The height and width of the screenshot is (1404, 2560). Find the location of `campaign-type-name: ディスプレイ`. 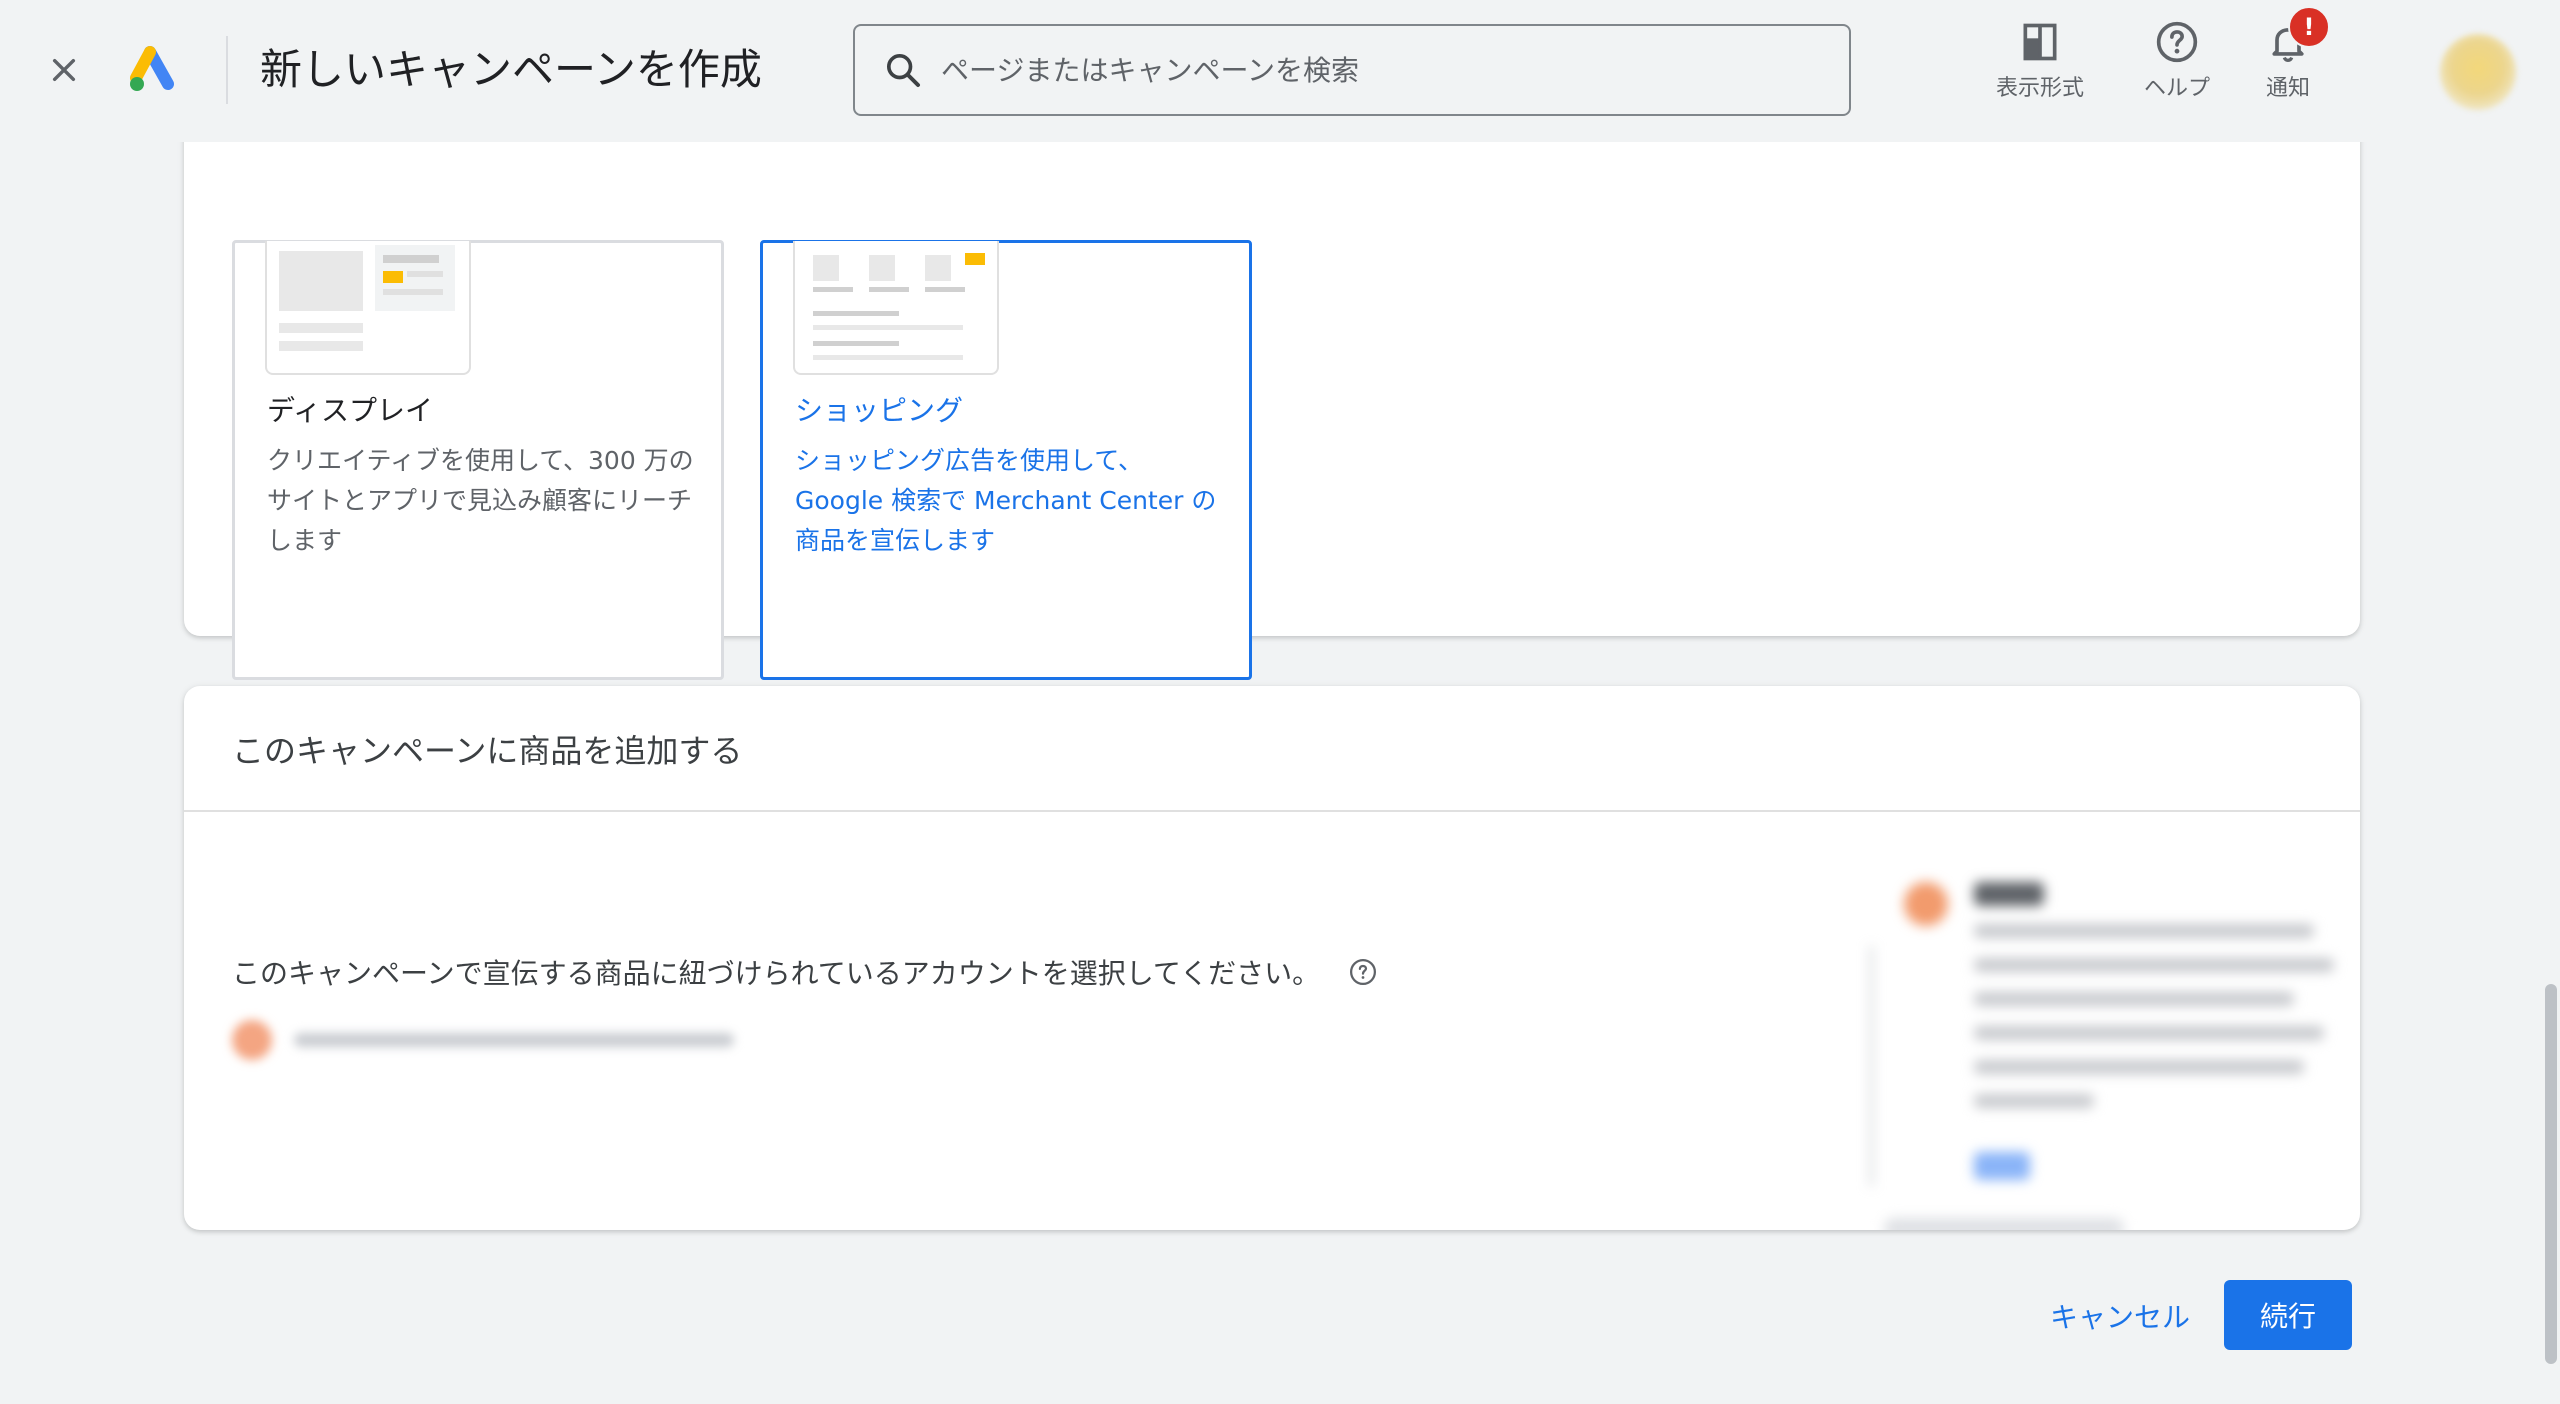

campaign-type-name: ディスプレイ is located at coordinates (350, 410).